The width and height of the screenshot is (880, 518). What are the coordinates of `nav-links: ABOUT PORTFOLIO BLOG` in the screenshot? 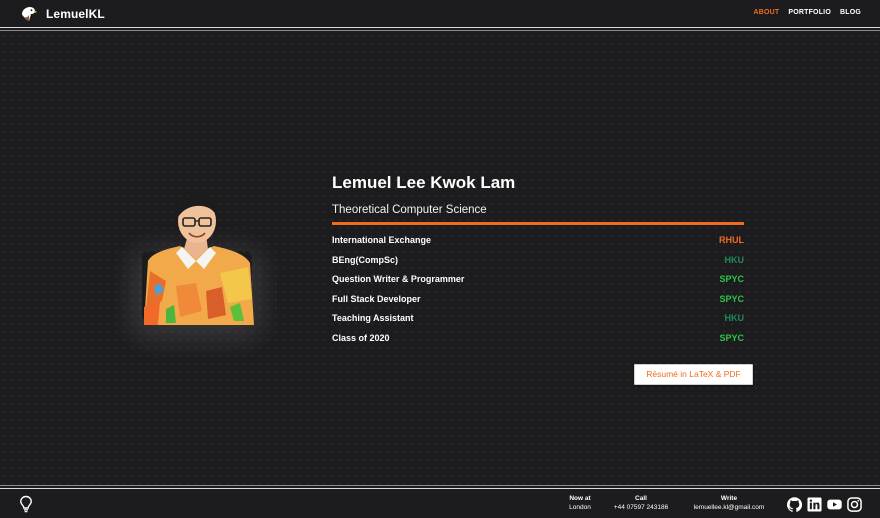 It's located at (807, 12).